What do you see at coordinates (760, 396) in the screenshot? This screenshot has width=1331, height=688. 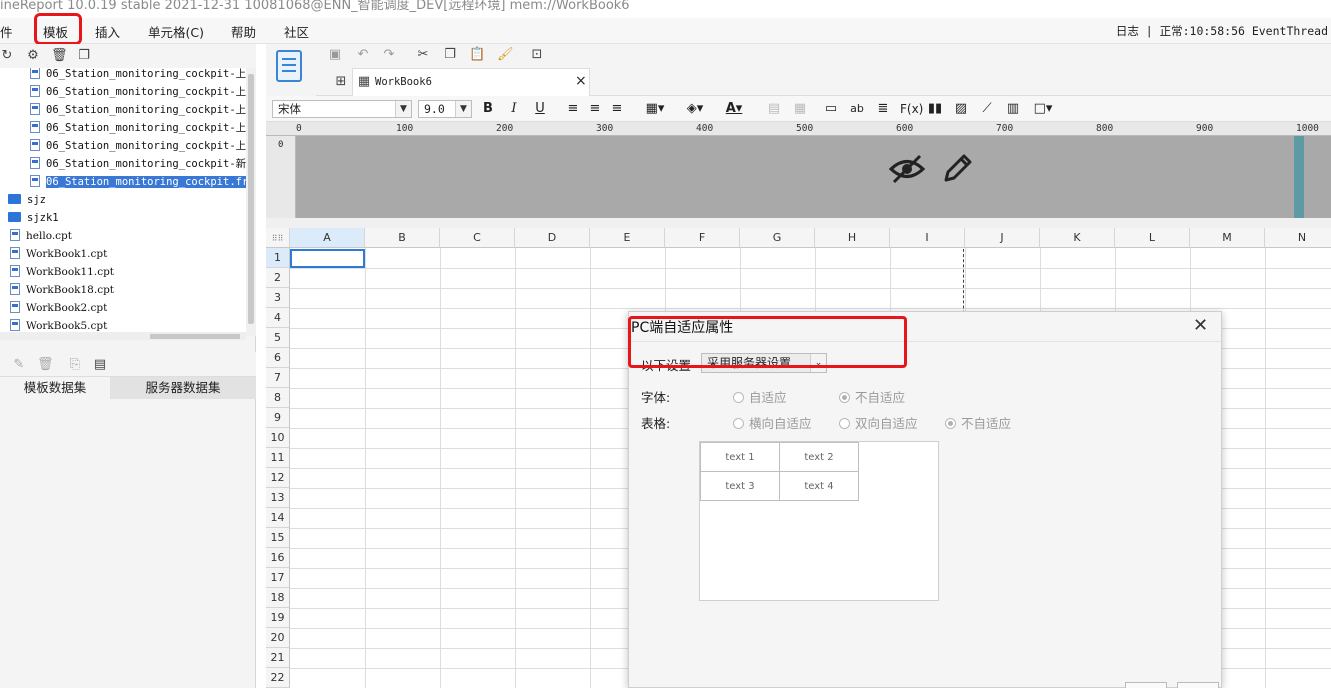 I see `font-adaptive-radio: 自适应` at bounding box center [760, 396].